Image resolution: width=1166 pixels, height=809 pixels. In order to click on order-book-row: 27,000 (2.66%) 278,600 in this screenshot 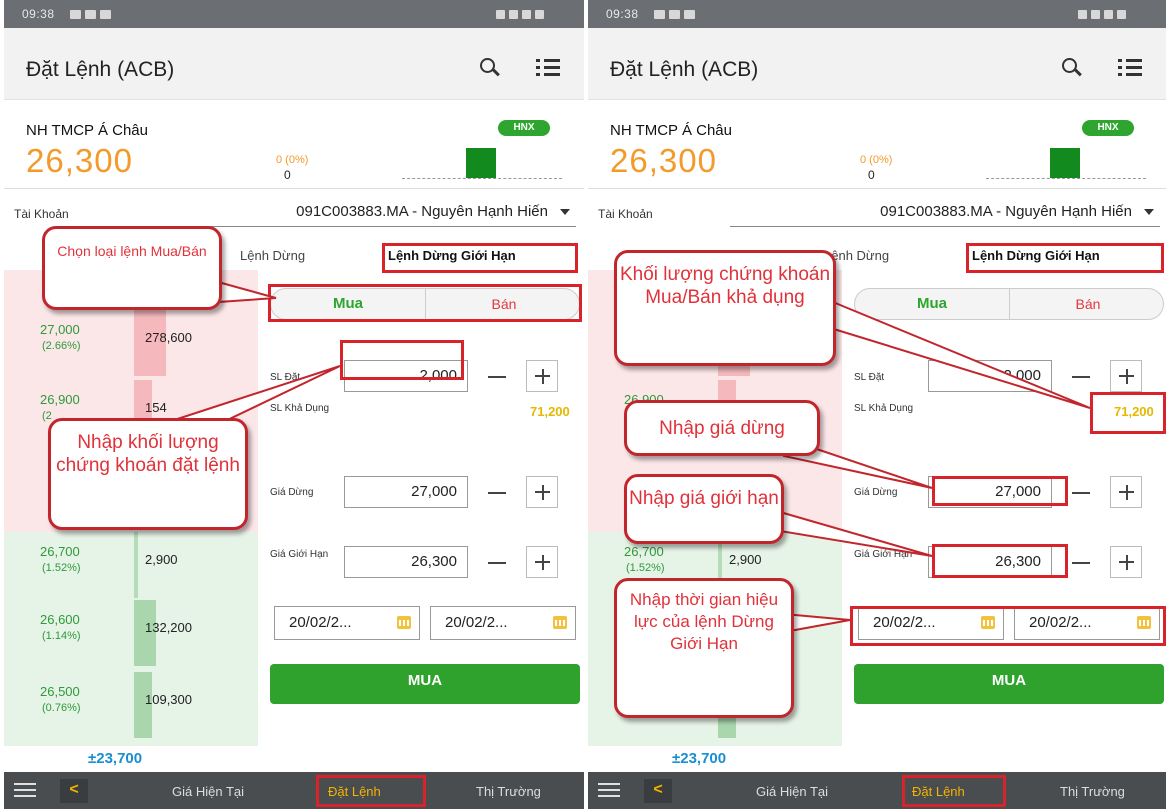, I will do `click(131, 345)`.